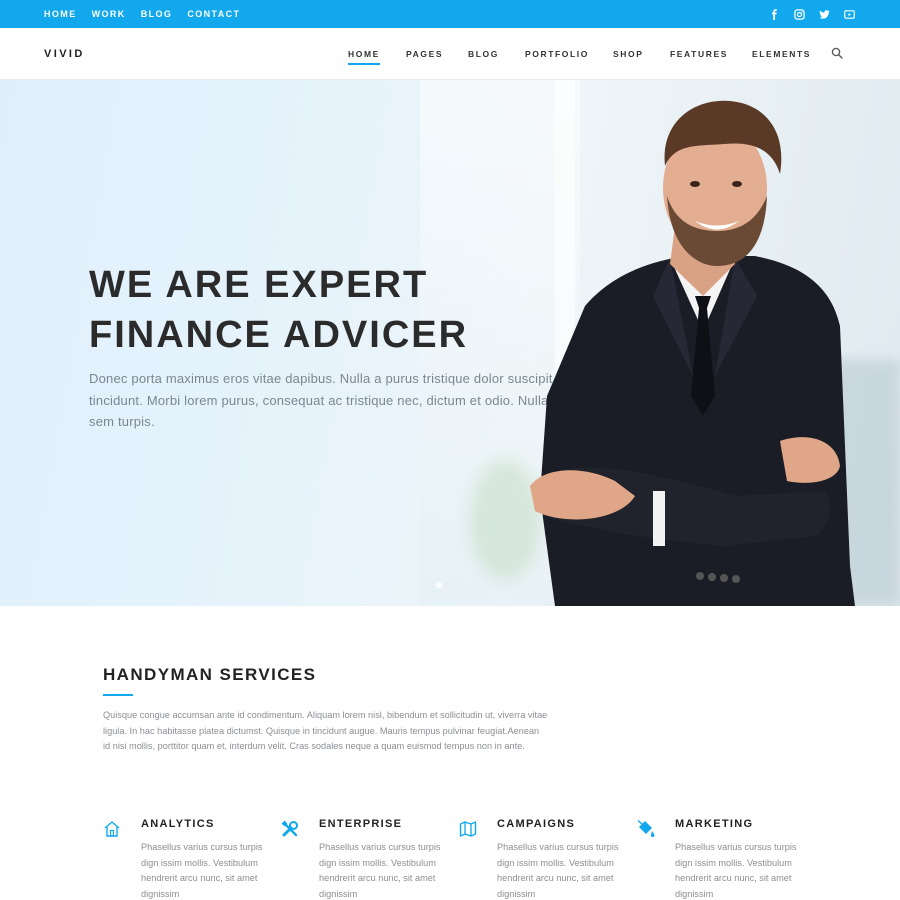 The width and height of the screenshot is (900, 900). Describe the element at coordinates (178, 824) in the screenshot. I see `service-title: ANALYTICS` at that location.